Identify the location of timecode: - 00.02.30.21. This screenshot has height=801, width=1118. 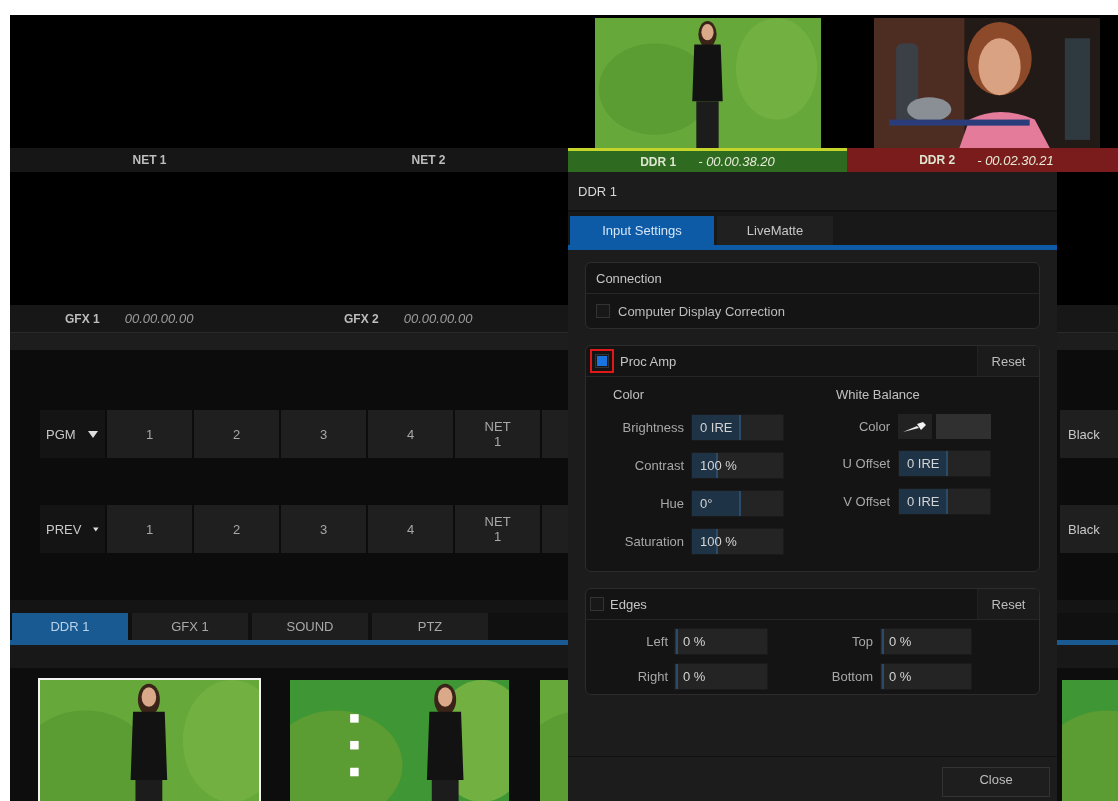
(1015, 160).